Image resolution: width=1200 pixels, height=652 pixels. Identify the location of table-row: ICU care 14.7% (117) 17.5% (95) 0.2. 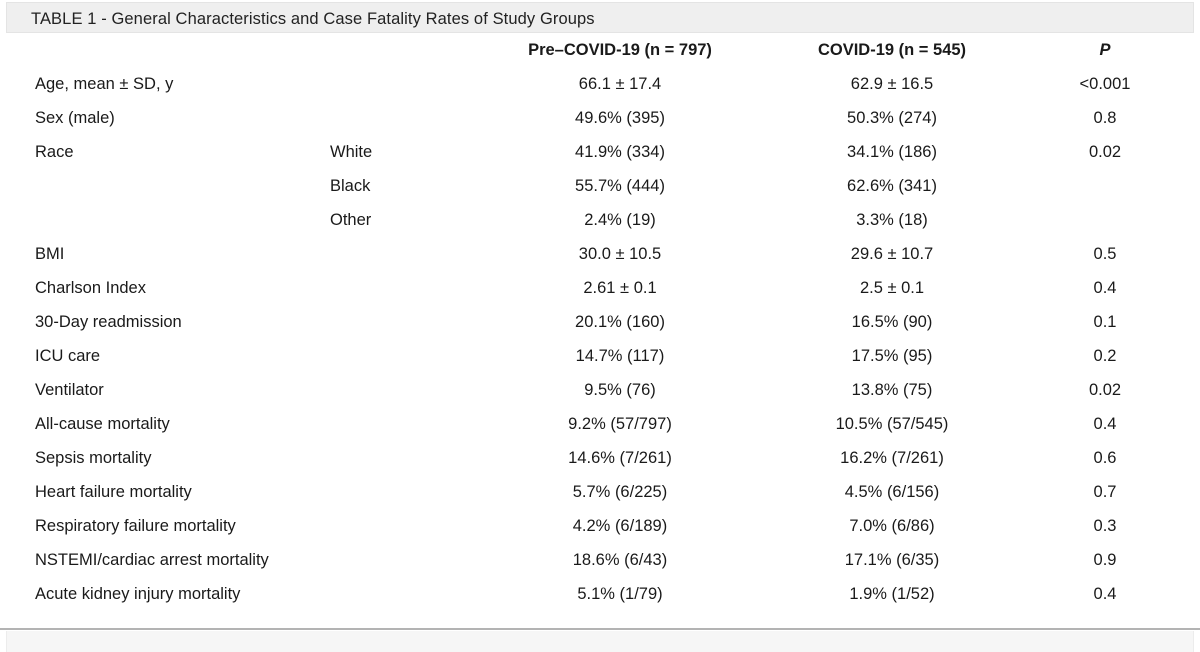
(600, 356).